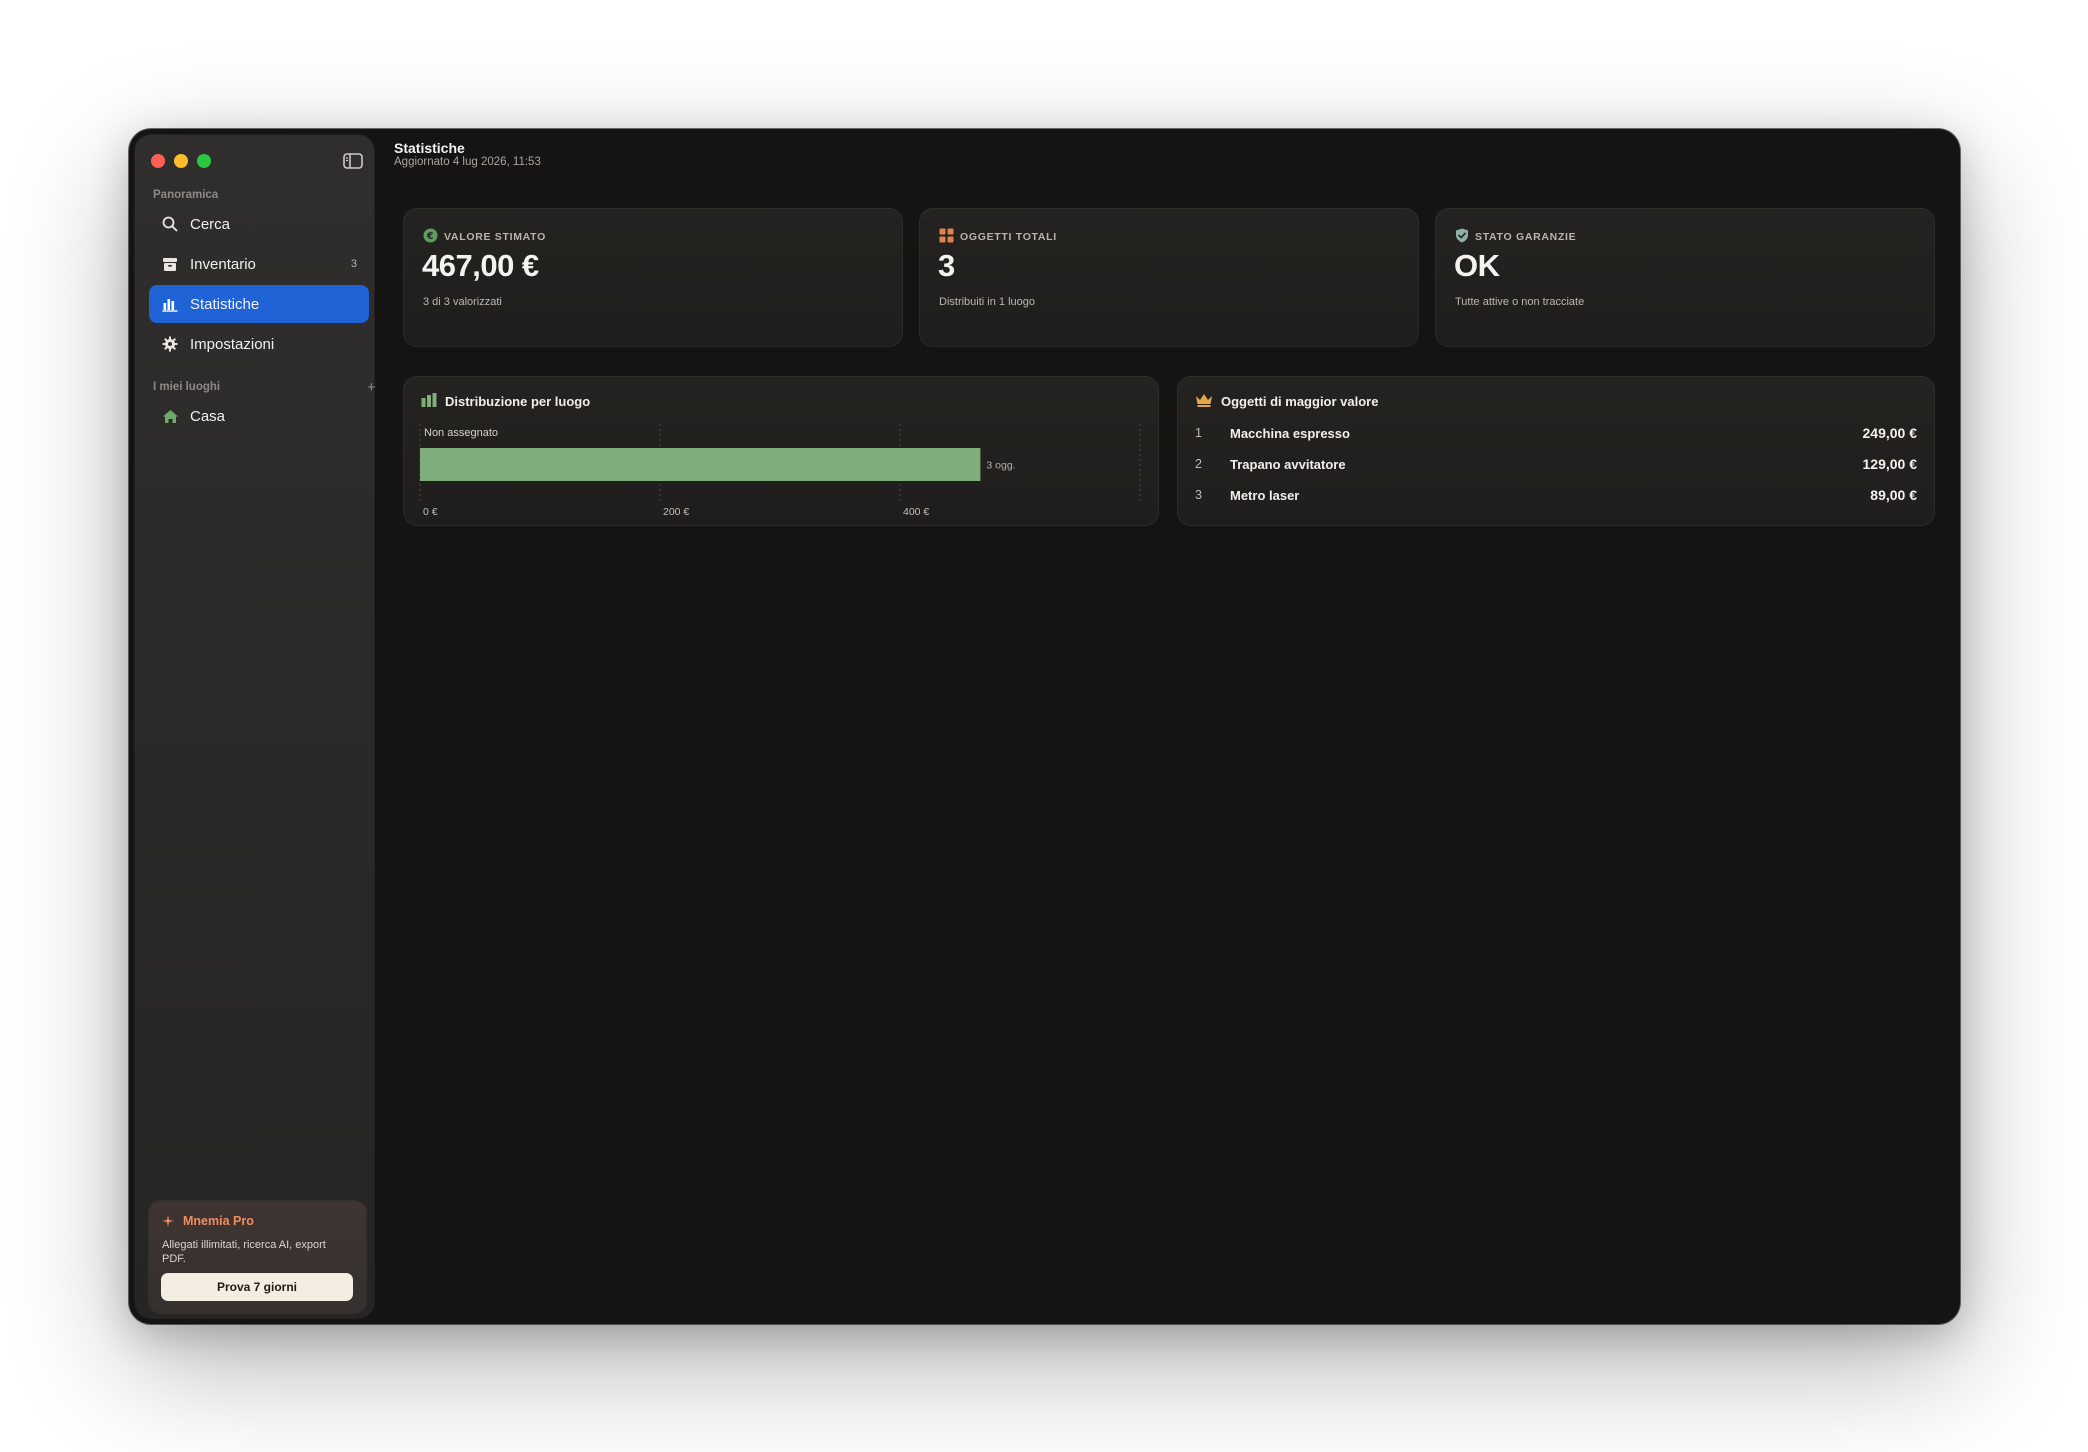 The image size is (2088, 1452). I want to click on sidebar-item-statistics: Statistiche, so click(259, 304).